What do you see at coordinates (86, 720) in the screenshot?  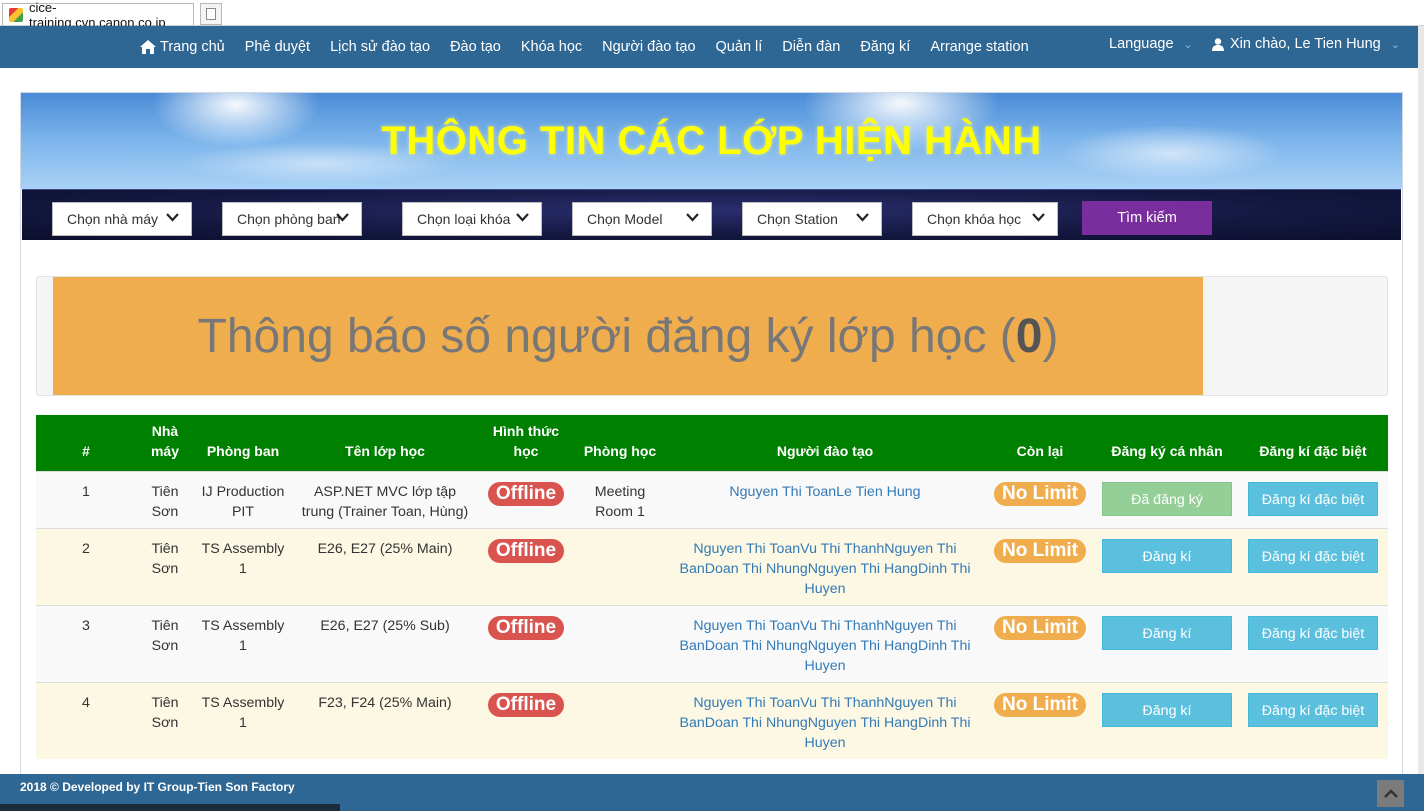 I see `cell-num: 4` at bounding box center [86, 720].